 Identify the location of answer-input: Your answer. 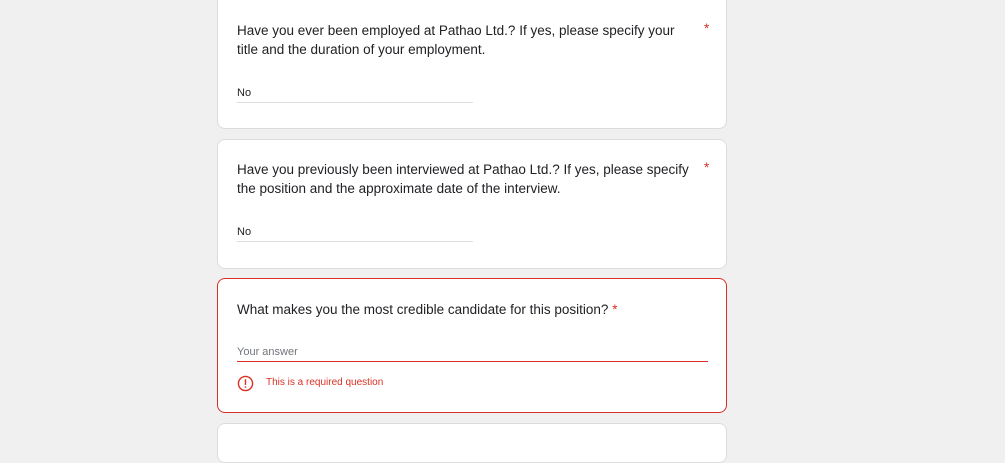
(267, 352).